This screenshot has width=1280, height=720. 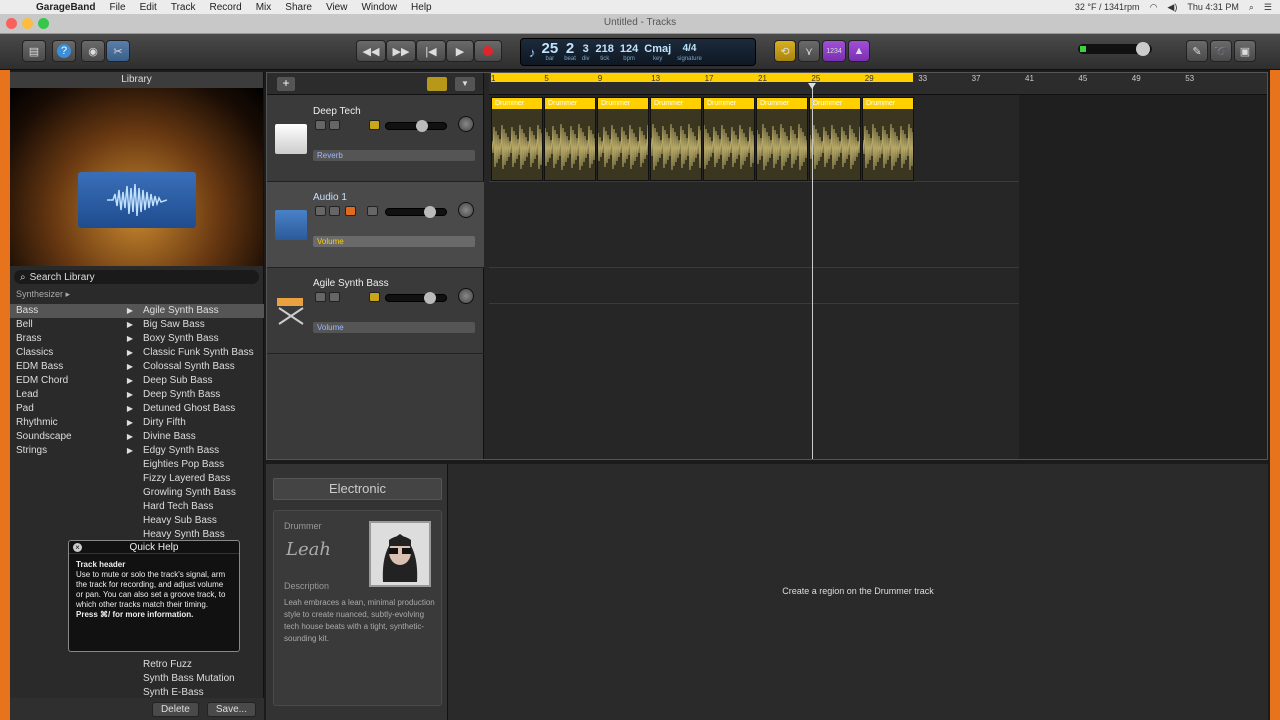 What do you see at coordinates (394, 155) in the screenshot?
I see `automation-param-select: Reverb` at bounding box center [394, 155].